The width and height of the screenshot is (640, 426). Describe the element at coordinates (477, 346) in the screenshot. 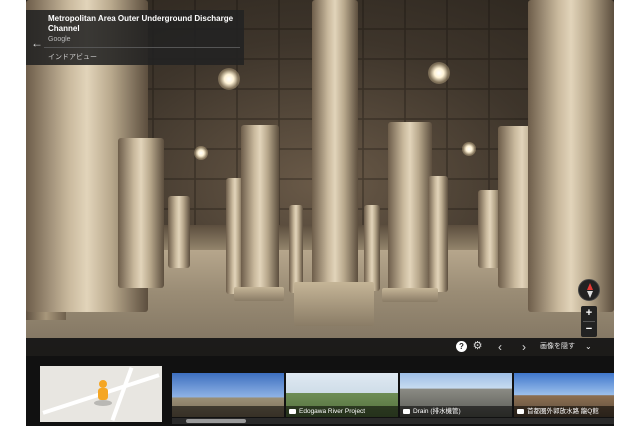

I see `gear-icon: ⚙` at that location.